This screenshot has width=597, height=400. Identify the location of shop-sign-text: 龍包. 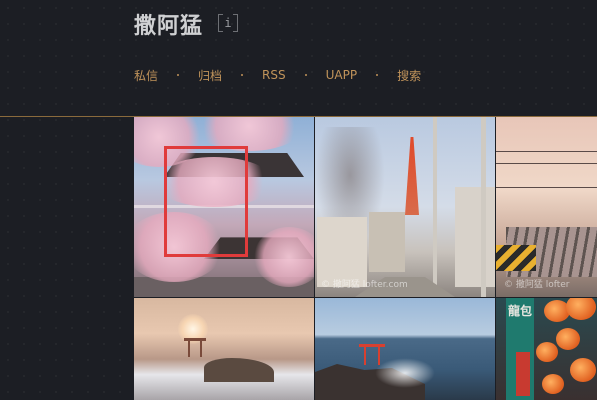
(519, 311).